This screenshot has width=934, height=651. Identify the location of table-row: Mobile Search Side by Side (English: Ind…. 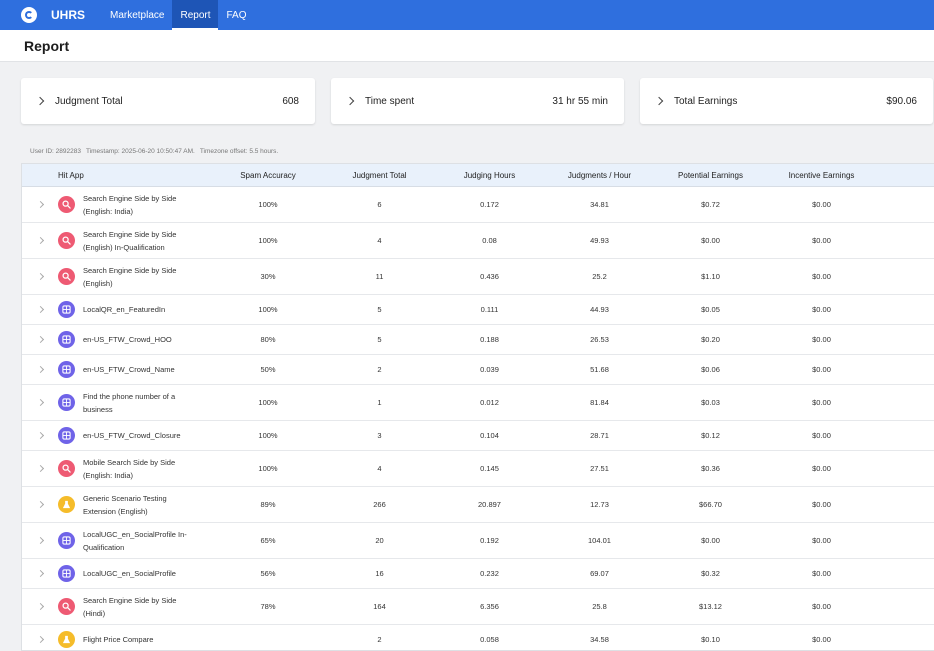
(478, 469).